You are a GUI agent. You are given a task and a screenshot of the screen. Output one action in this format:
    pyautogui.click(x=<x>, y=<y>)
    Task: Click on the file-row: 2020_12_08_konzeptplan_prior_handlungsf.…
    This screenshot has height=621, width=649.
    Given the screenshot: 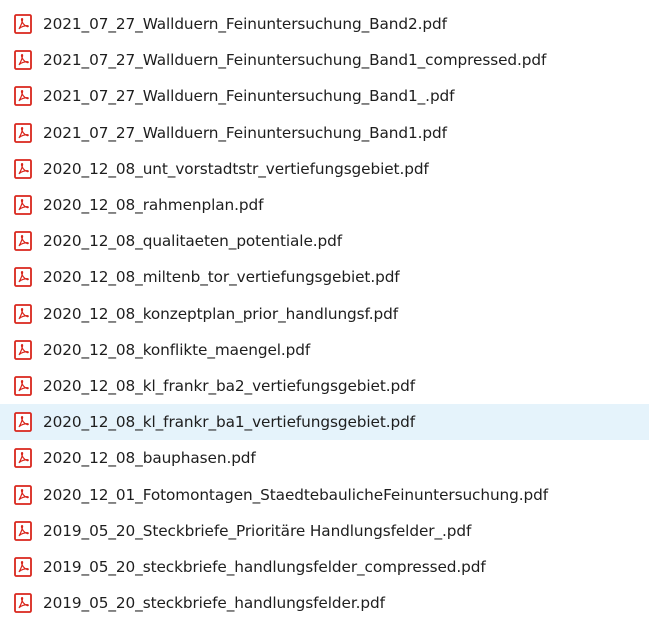 What is the action you would take?
    pyautogui.click(x=324, y=314)
    